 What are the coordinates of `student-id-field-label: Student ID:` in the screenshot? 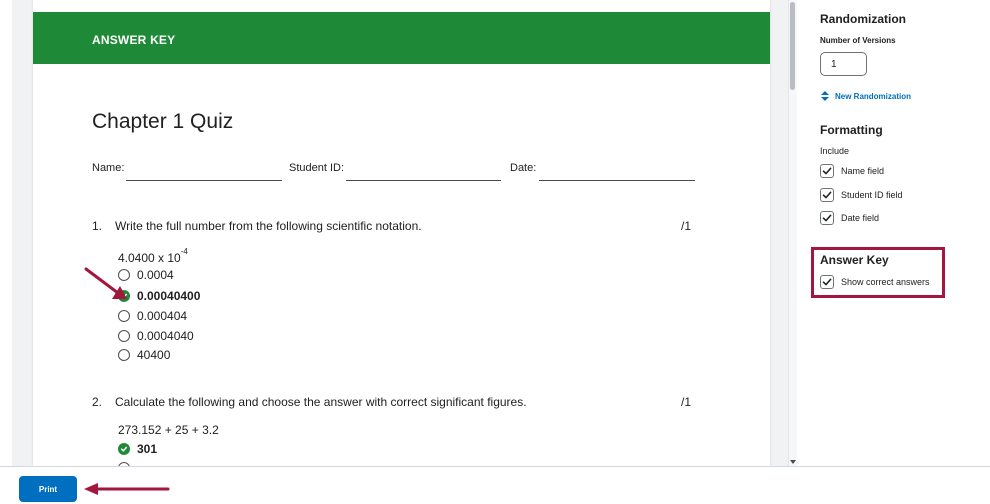 It's located at (317, 168).